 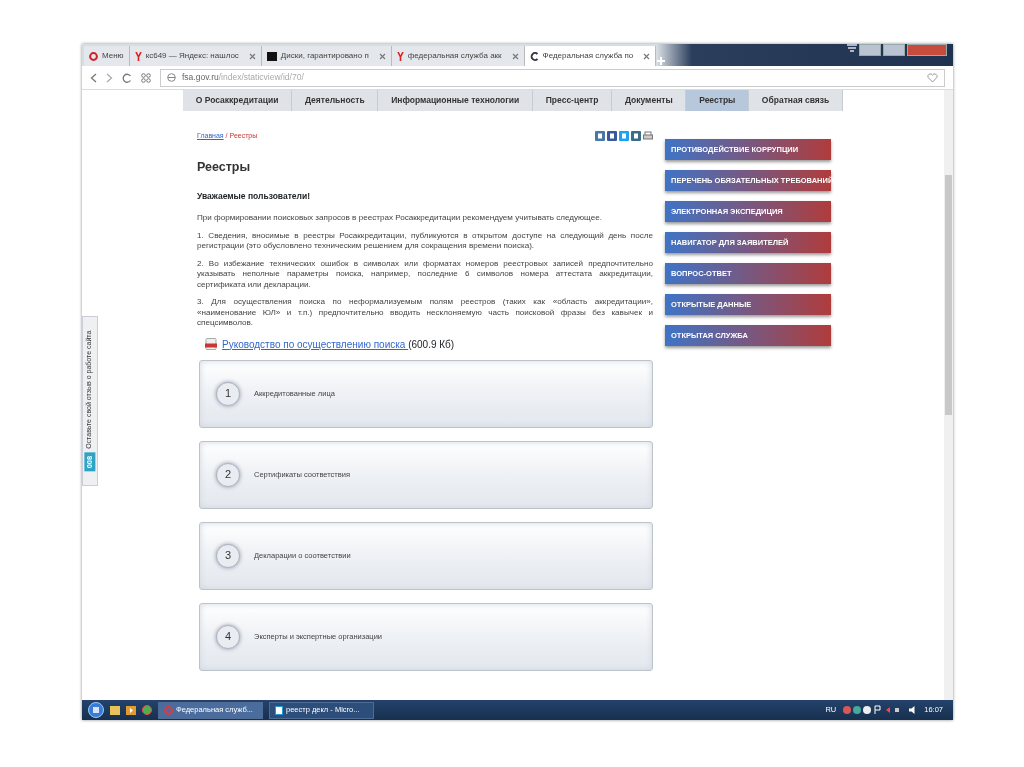 I want to click on nav-tab: О Росаккредитации, so click(x=238, y=100).